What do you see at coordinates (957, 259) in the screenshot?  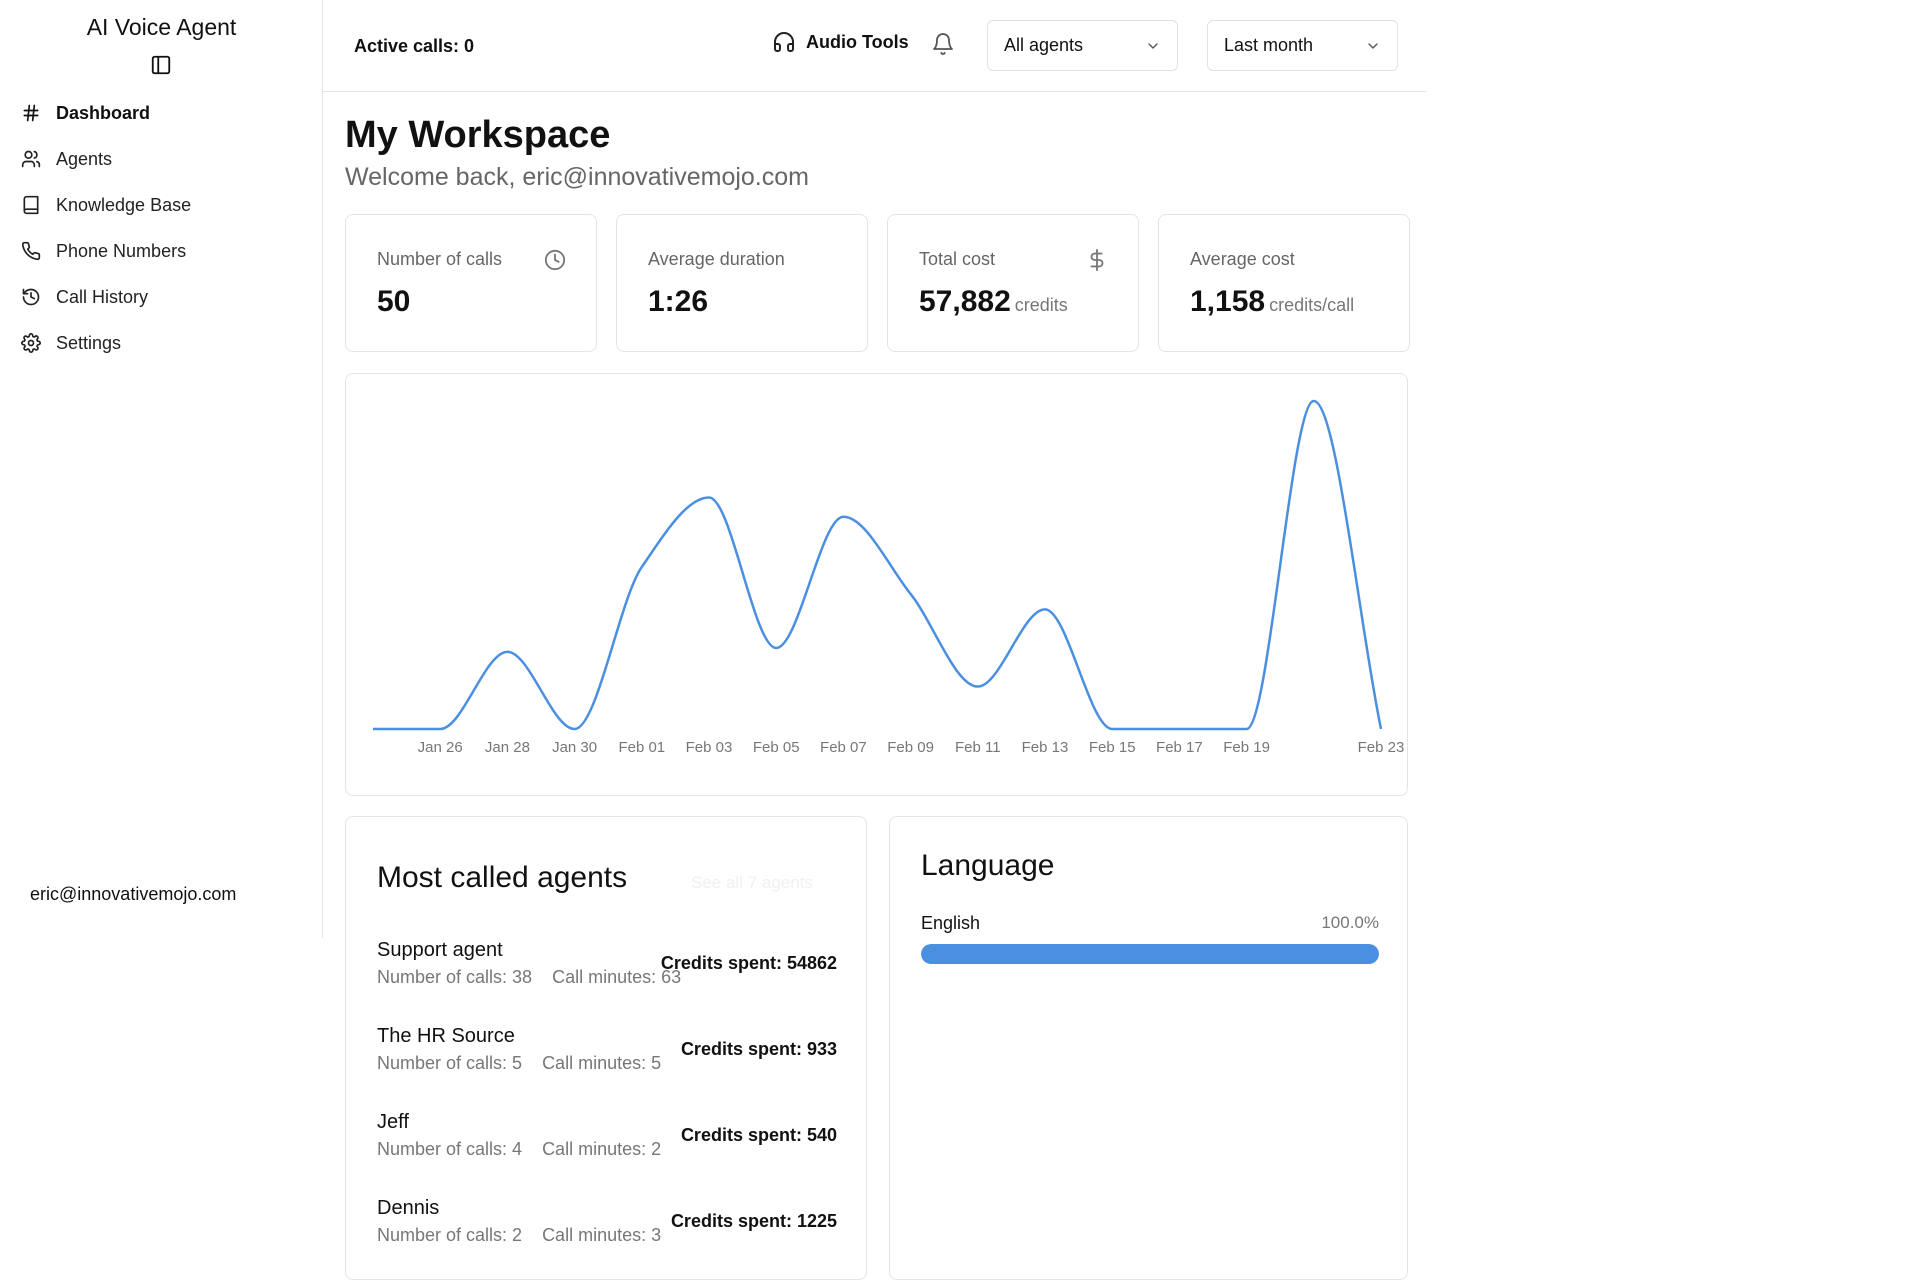 I see `stat-label: Total cost` at bounding box center [957, 259].